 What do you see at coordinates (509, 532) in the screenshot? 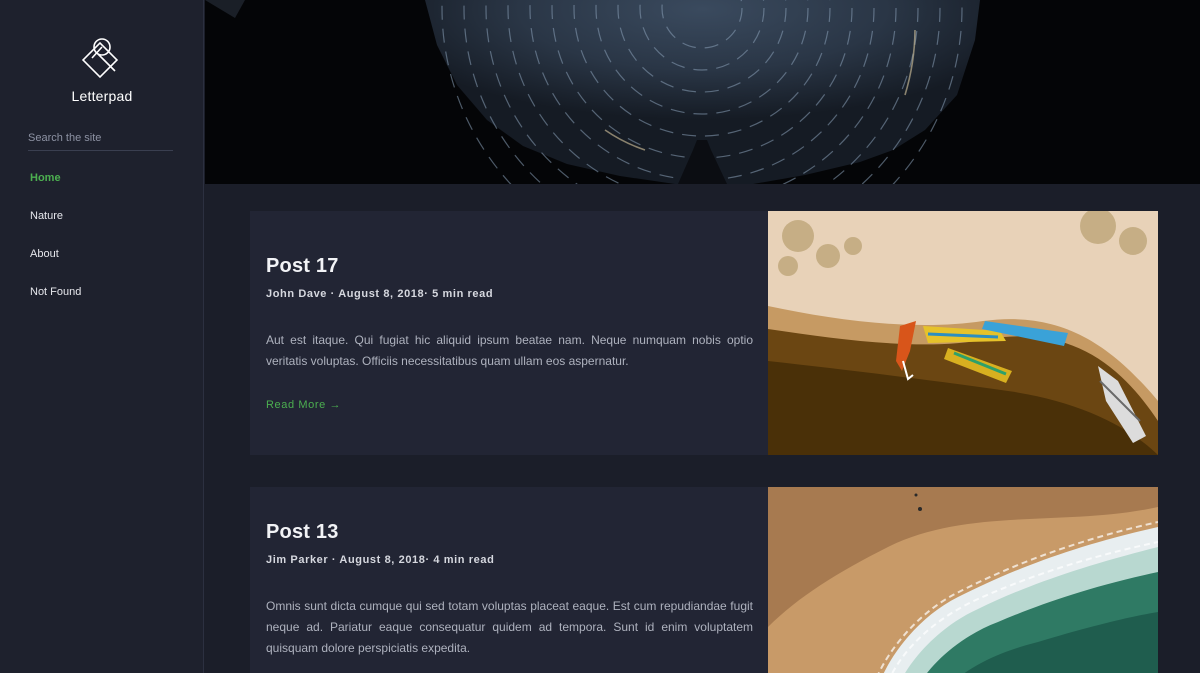
I see `post-title: Post 13` at bounding box center [509, 532].